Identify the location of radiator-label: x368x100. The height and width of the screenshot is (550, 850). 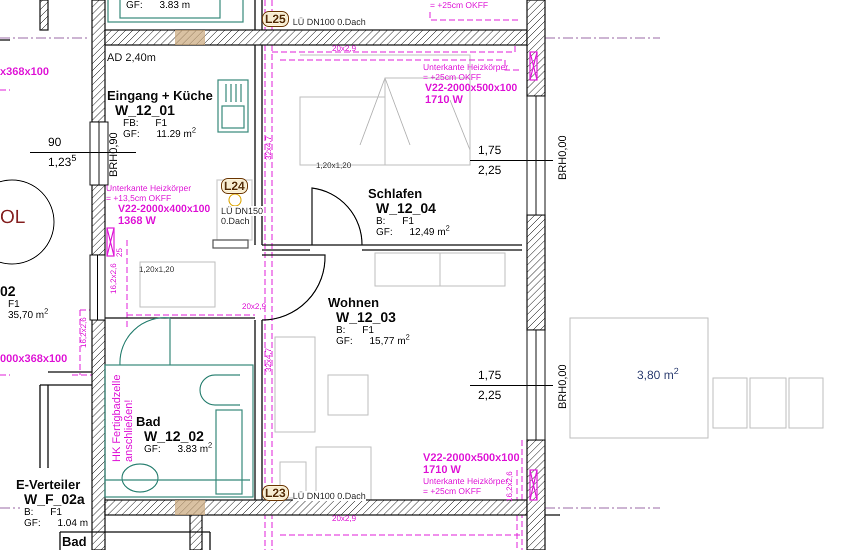
(24, 72).